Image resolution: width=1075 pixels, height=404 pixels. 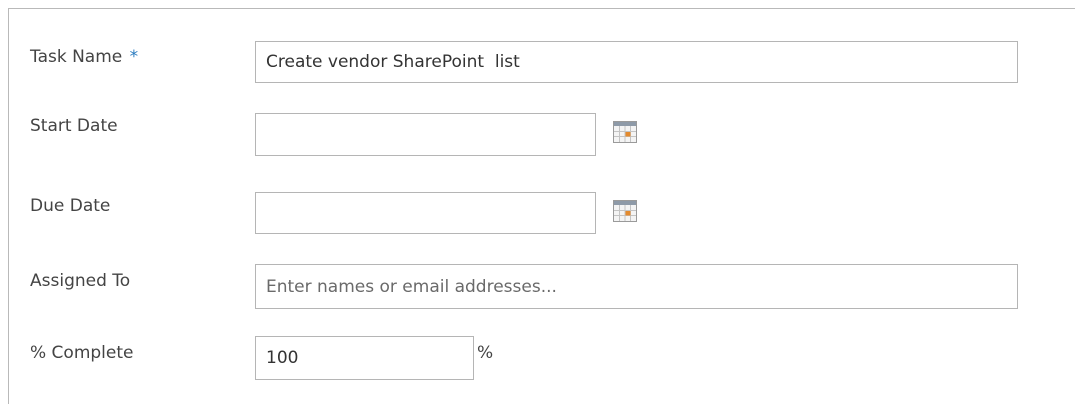 I want to click on start-date-label: Start Date, so click(x=74, y=126).